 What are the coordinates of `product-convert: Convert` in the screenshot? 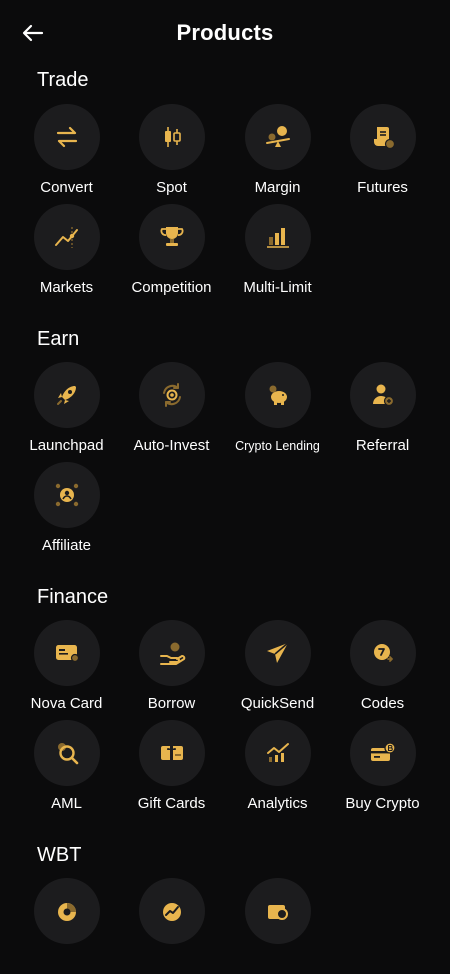 It's located at (66, 152).